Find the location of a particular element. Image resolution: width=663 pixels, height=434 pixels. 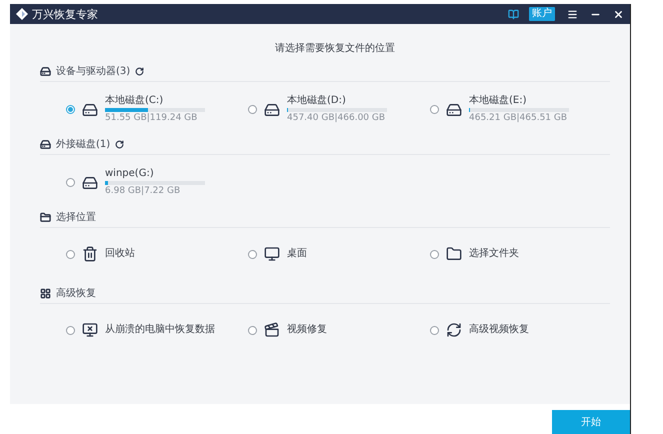

location-label: 回收站 is located at coordinates (120, 254).